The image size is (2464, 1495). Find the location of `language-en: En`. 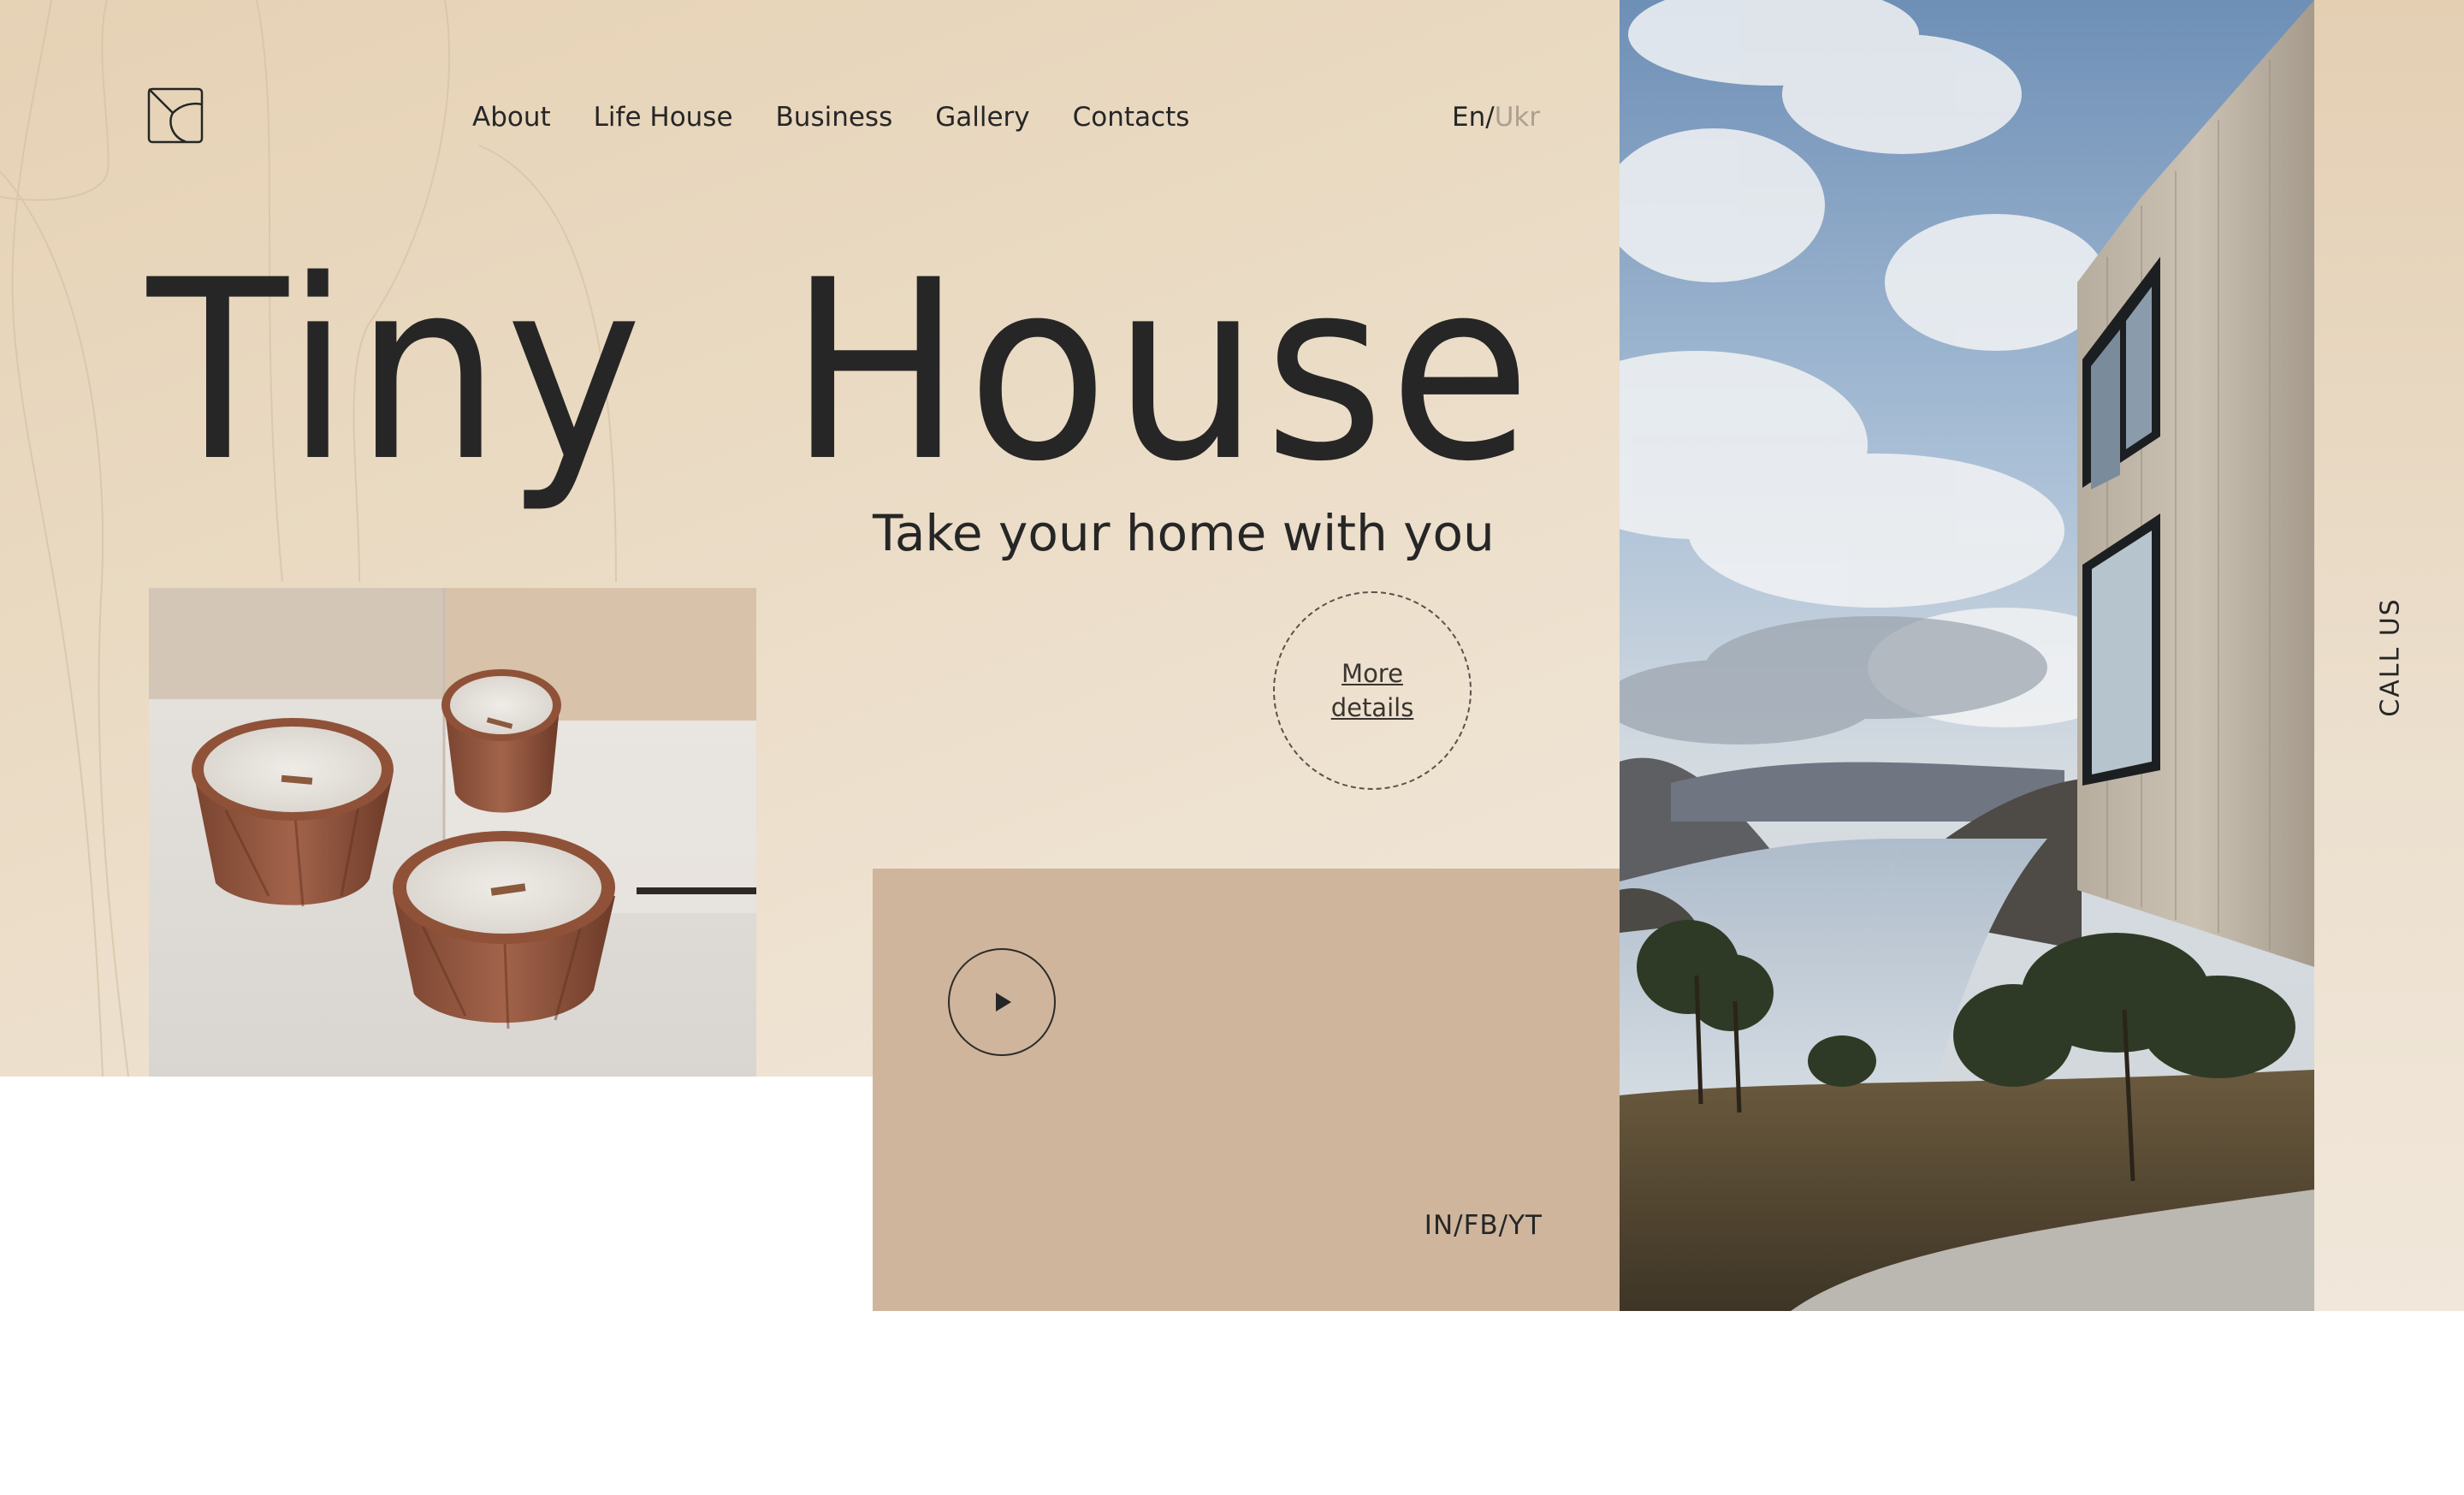

language-en: En is located at coordinates (1468, 117).